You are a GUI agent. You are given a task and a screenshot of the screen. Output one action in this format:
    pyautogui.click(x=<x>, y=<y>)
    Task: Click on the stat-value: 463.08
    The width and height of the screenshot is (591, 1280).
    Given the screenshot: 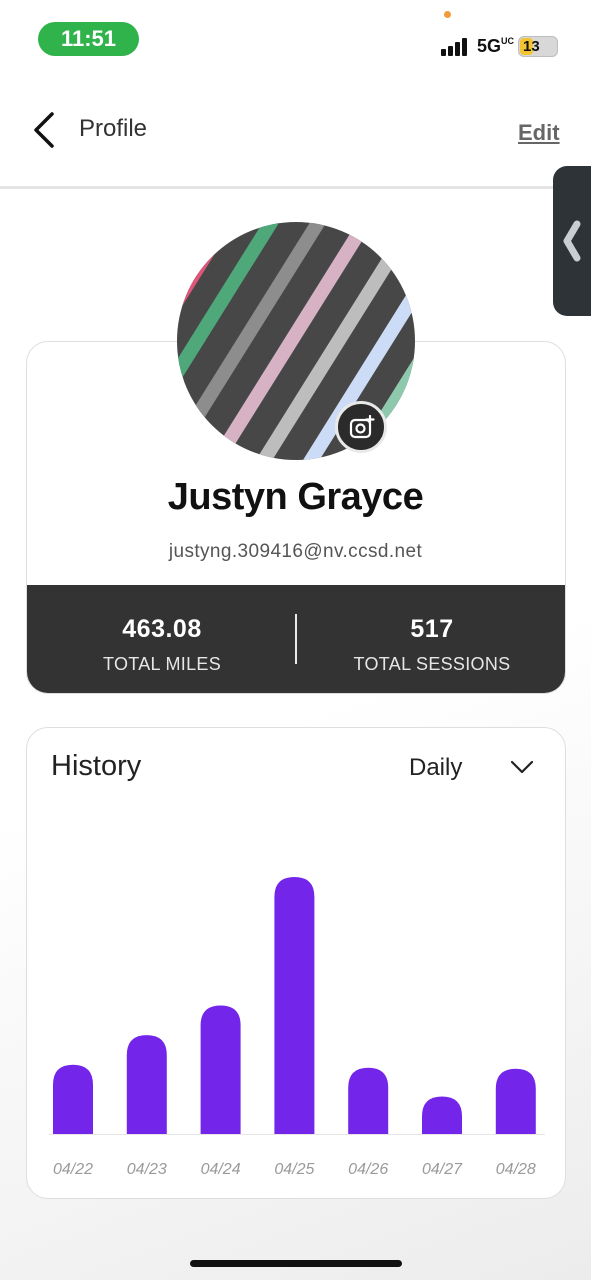 What is the action you would take?
    pyautogui.click(x=162, y=629)
    